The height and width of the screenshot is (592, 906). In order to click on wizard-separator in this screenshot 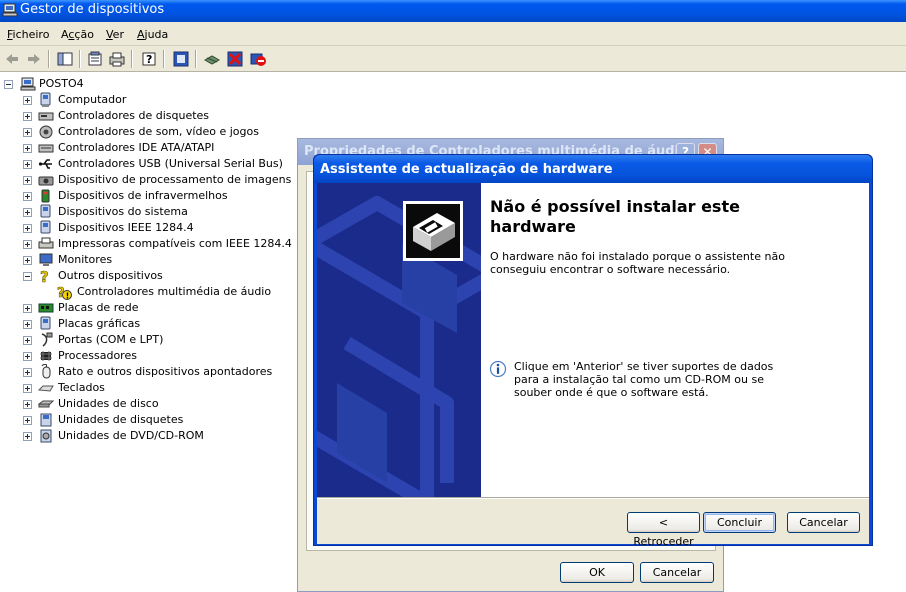, I will do `click(593, 498)`.